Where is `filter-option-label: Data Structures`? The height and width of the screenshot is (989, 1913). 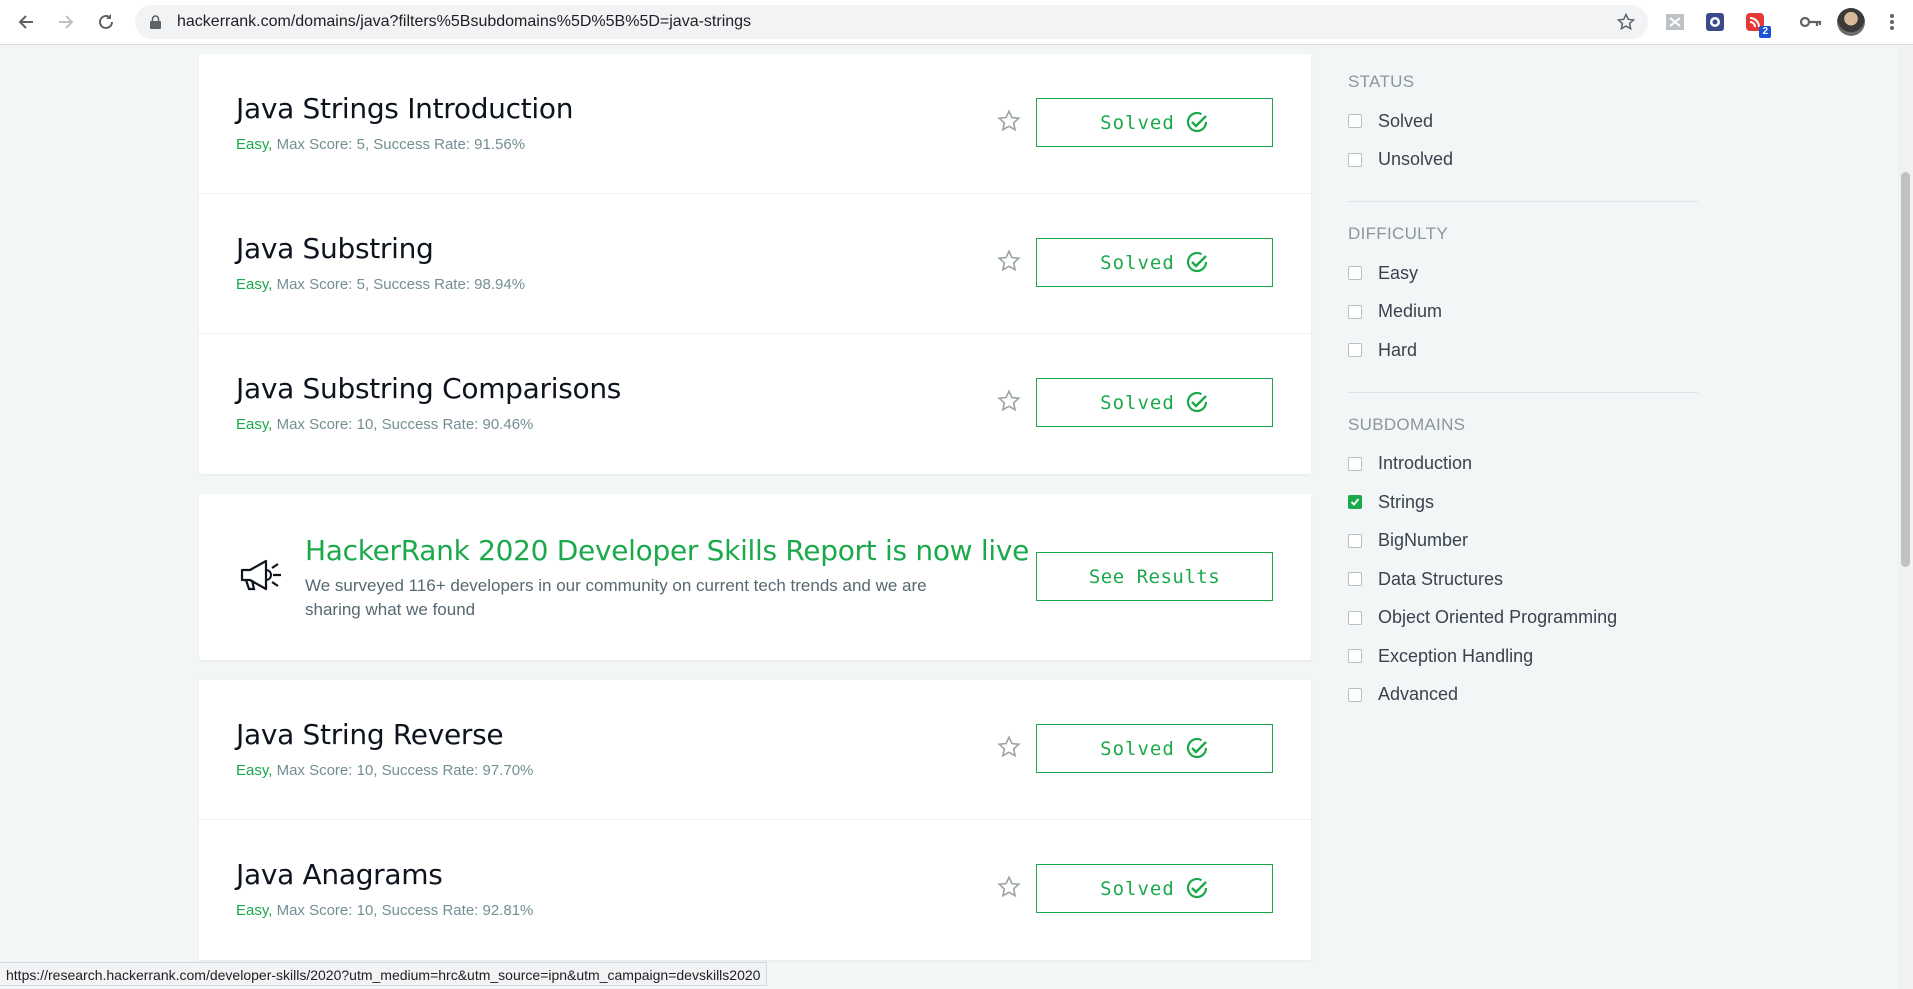
filter-option-label: Data Structures is located at coordinates (1441, 578).